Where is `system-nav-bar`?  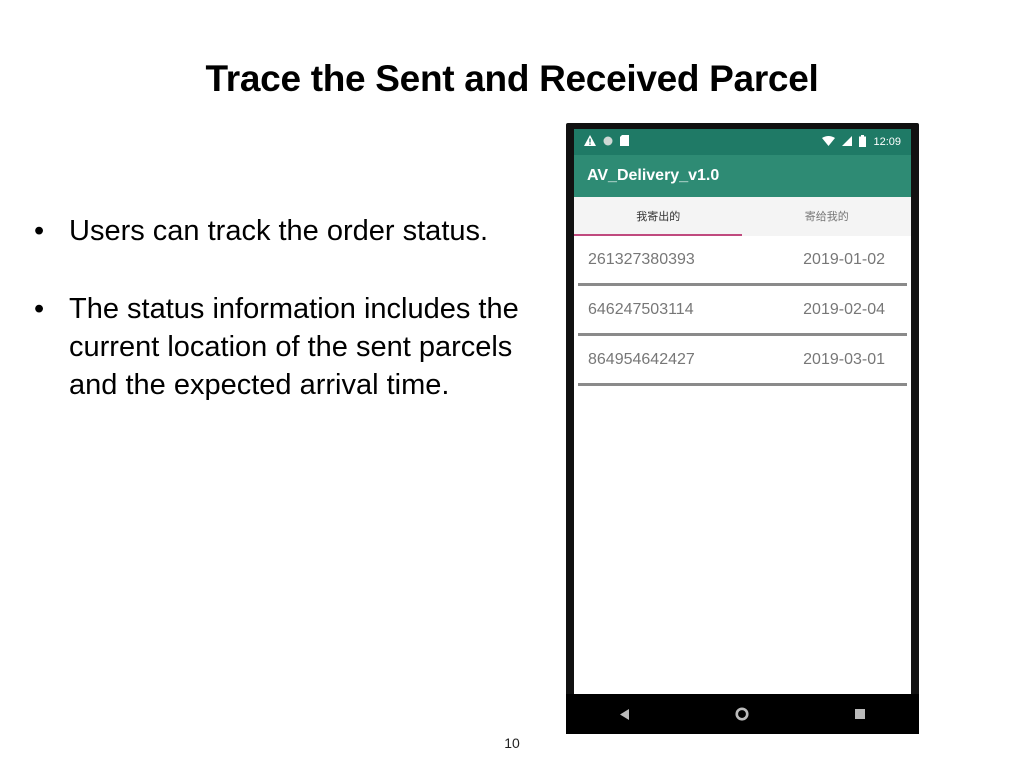 system-nav-bar is located at coordinates (742, 714).